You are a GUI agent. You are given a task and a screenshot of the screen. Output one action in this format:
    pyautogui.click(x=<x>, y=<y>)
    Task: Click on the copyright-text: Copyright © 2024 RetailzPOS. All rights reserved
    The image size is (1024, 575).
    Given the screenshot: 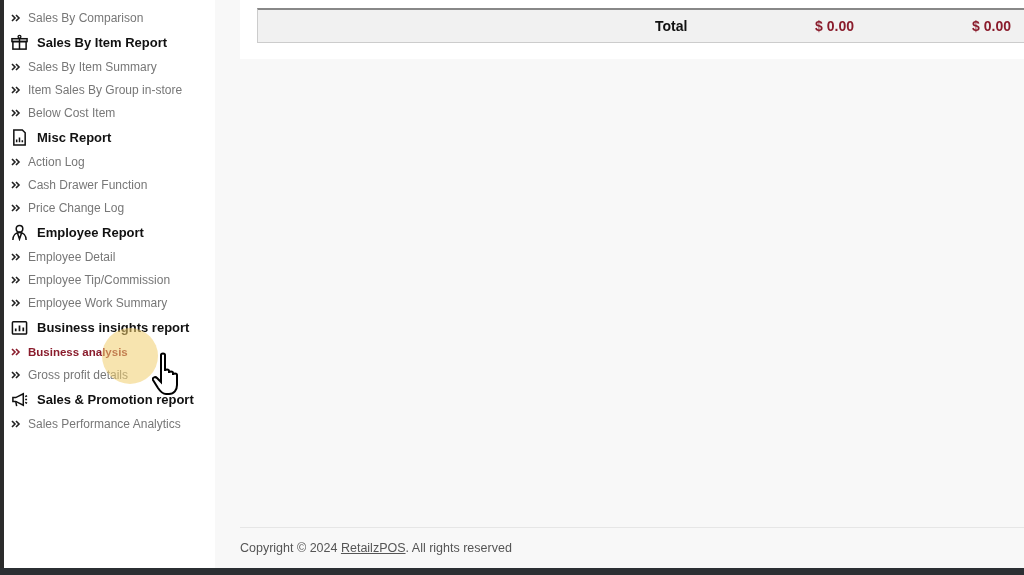 What is the action you would take?
    pyautogui.click(x=376, y=548)
    